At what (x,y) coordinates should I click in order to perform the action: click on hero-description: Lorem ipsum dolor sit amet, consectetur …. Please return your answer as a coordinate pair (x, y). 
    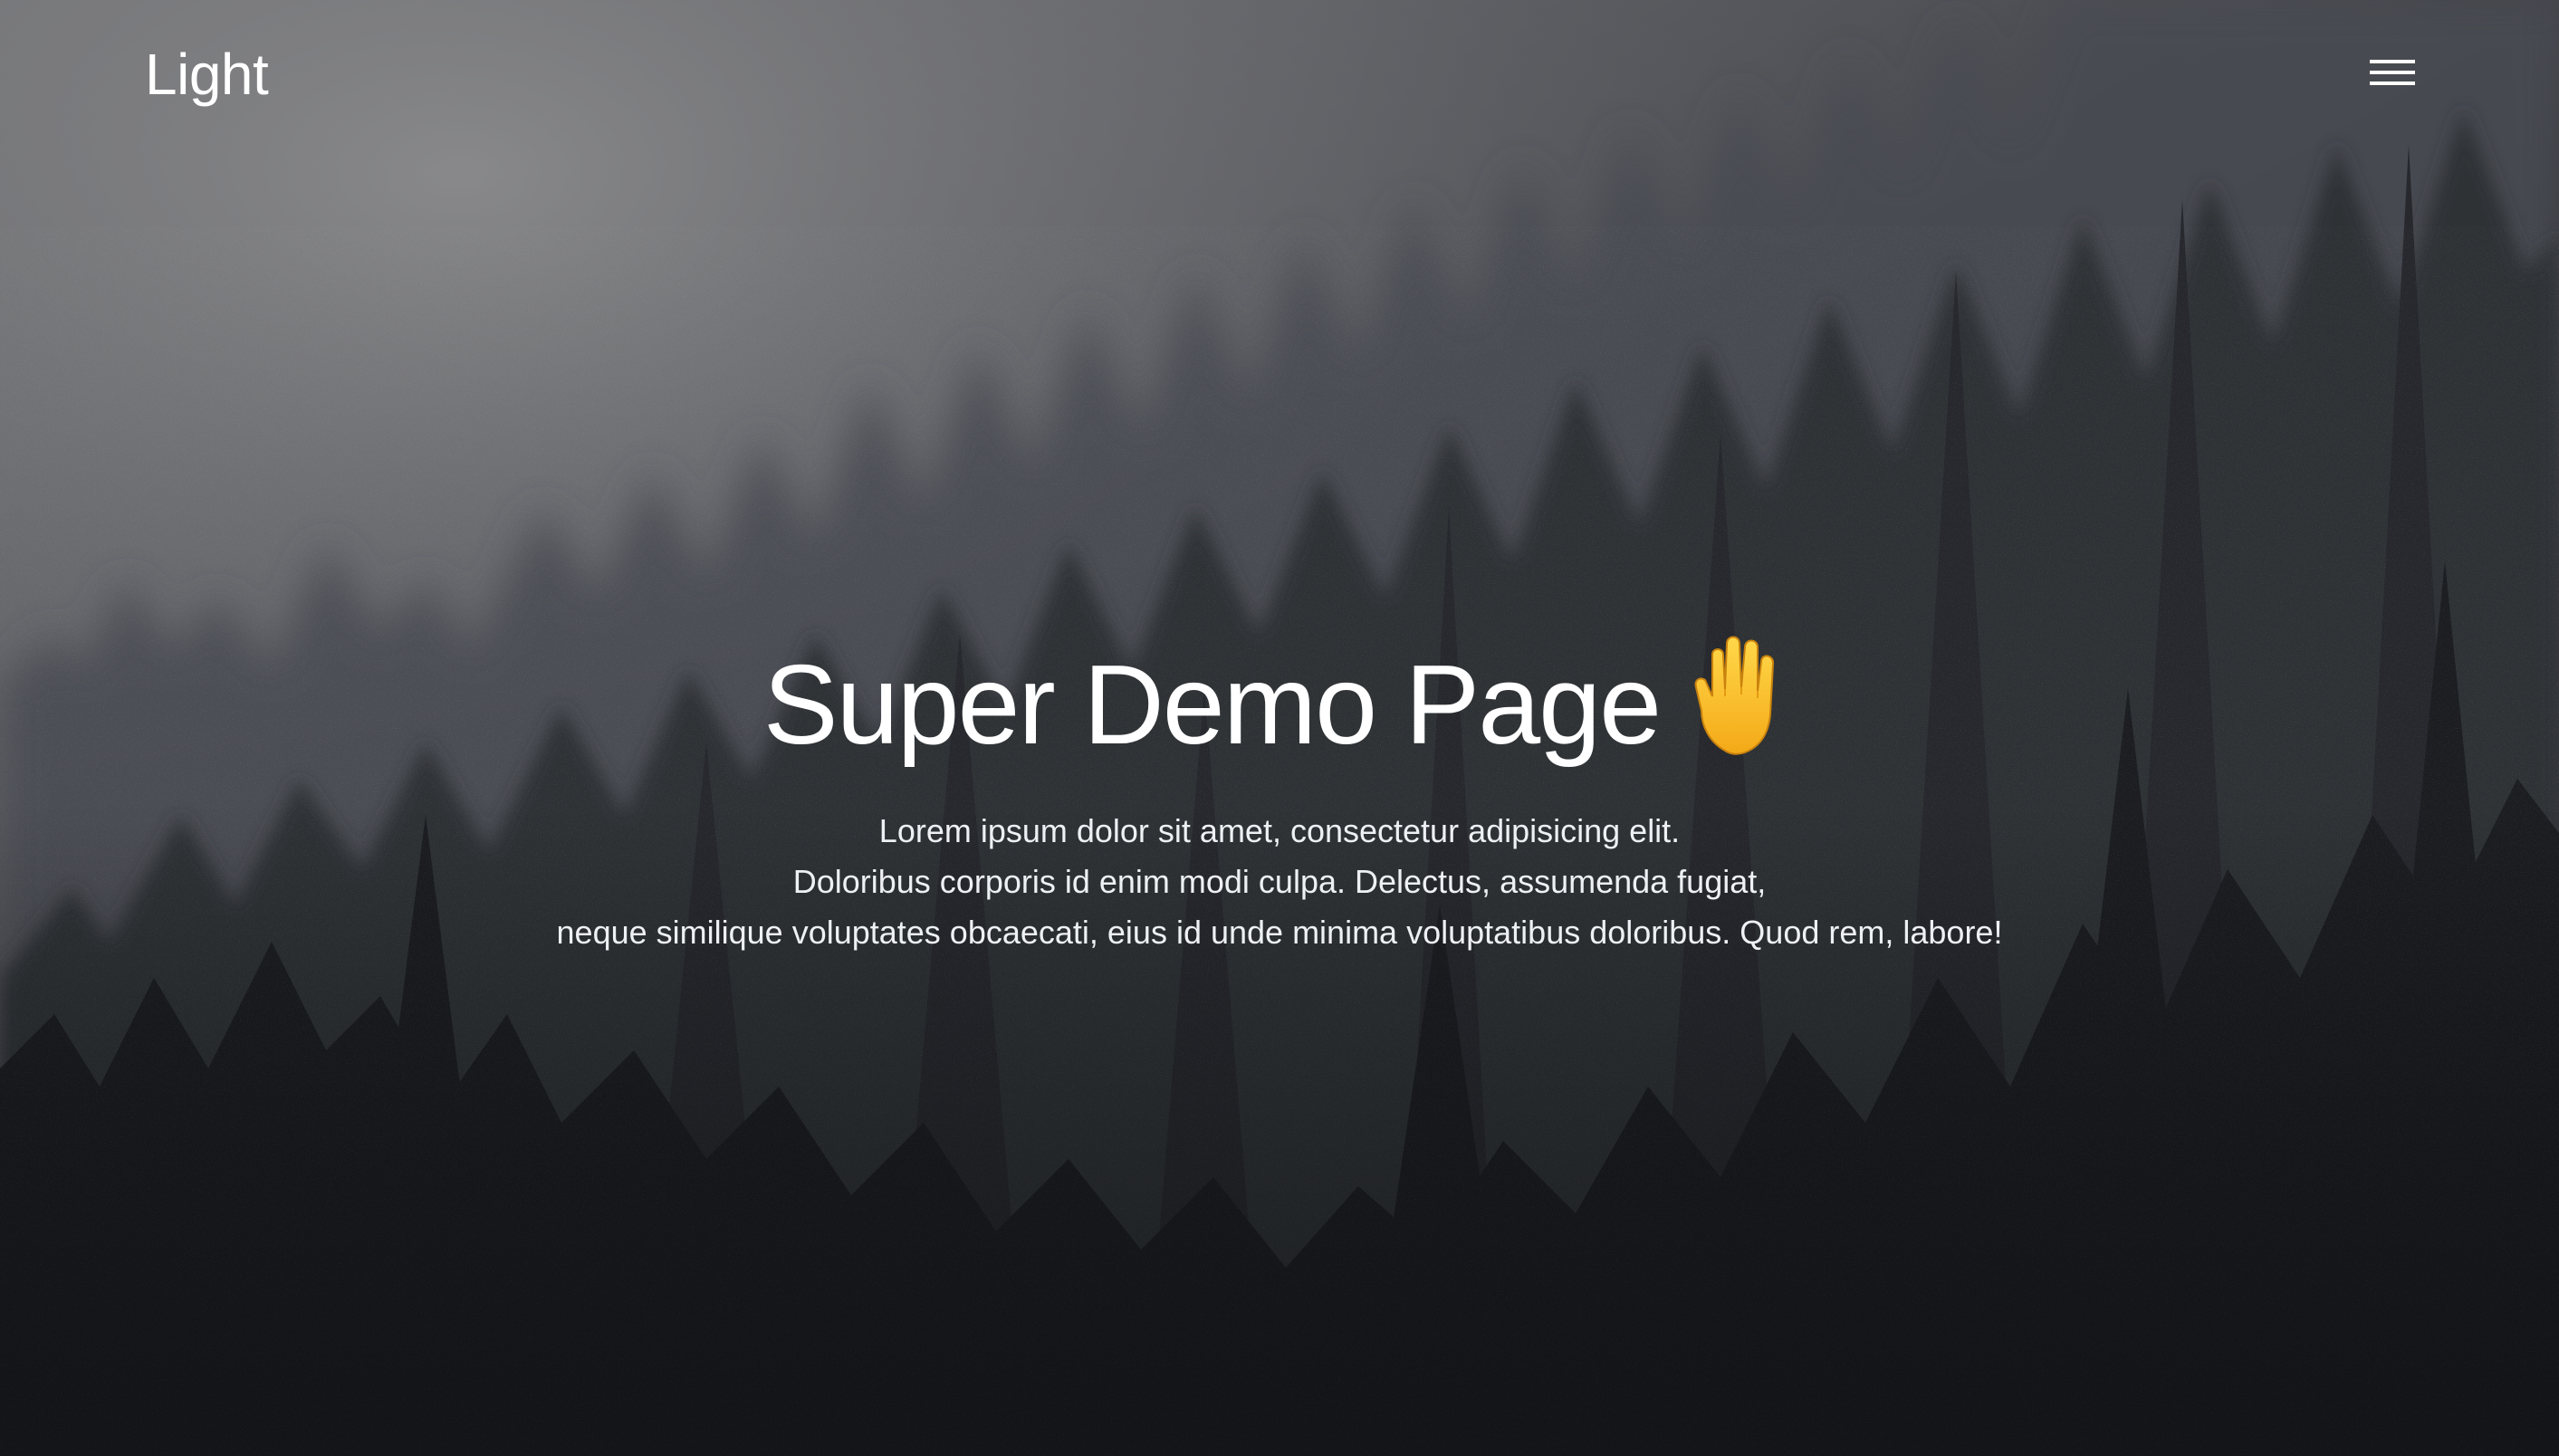
    Looking at the image, I should click on (1279, 882).